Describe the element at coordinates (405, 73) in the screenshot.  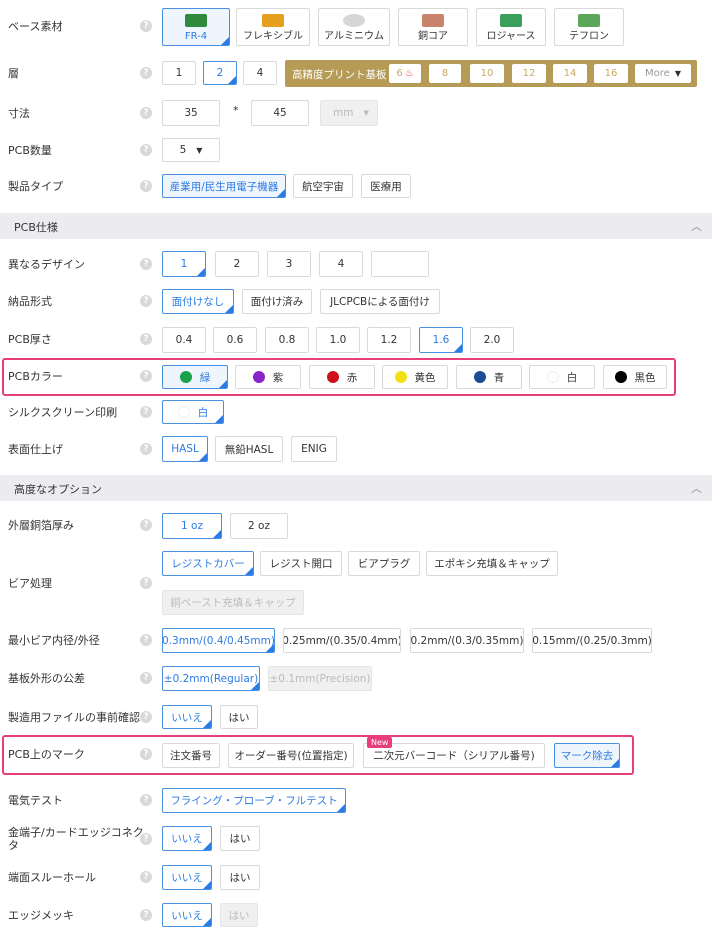
I see `layer-option: 6 ♨` at that location.